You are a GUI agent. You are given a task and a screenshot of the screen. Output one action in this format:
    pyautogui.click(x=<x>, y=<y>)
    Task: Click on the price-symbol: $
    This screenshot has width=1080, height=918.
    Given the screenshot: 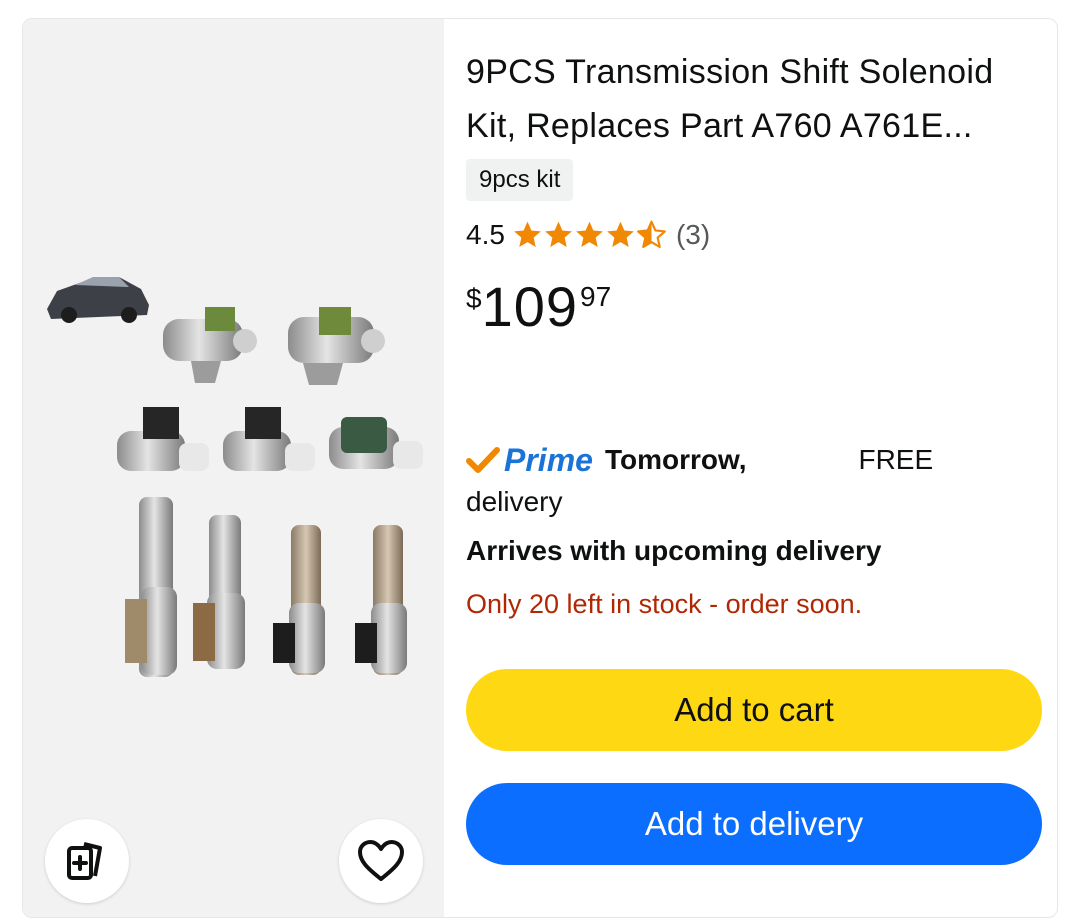 What is the action you would take?
    pyautogui.click(x=474, y=298)
    